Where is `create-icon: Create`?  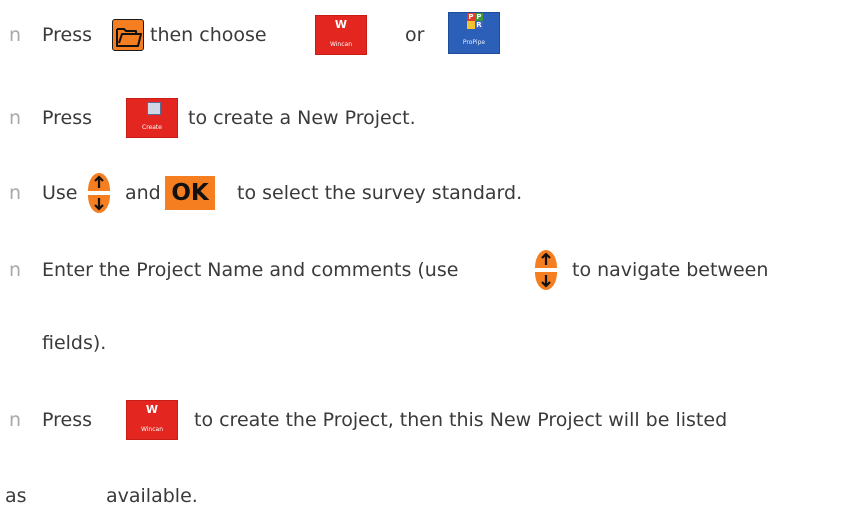
create-icon: Create is located at coordinates (152, 118).